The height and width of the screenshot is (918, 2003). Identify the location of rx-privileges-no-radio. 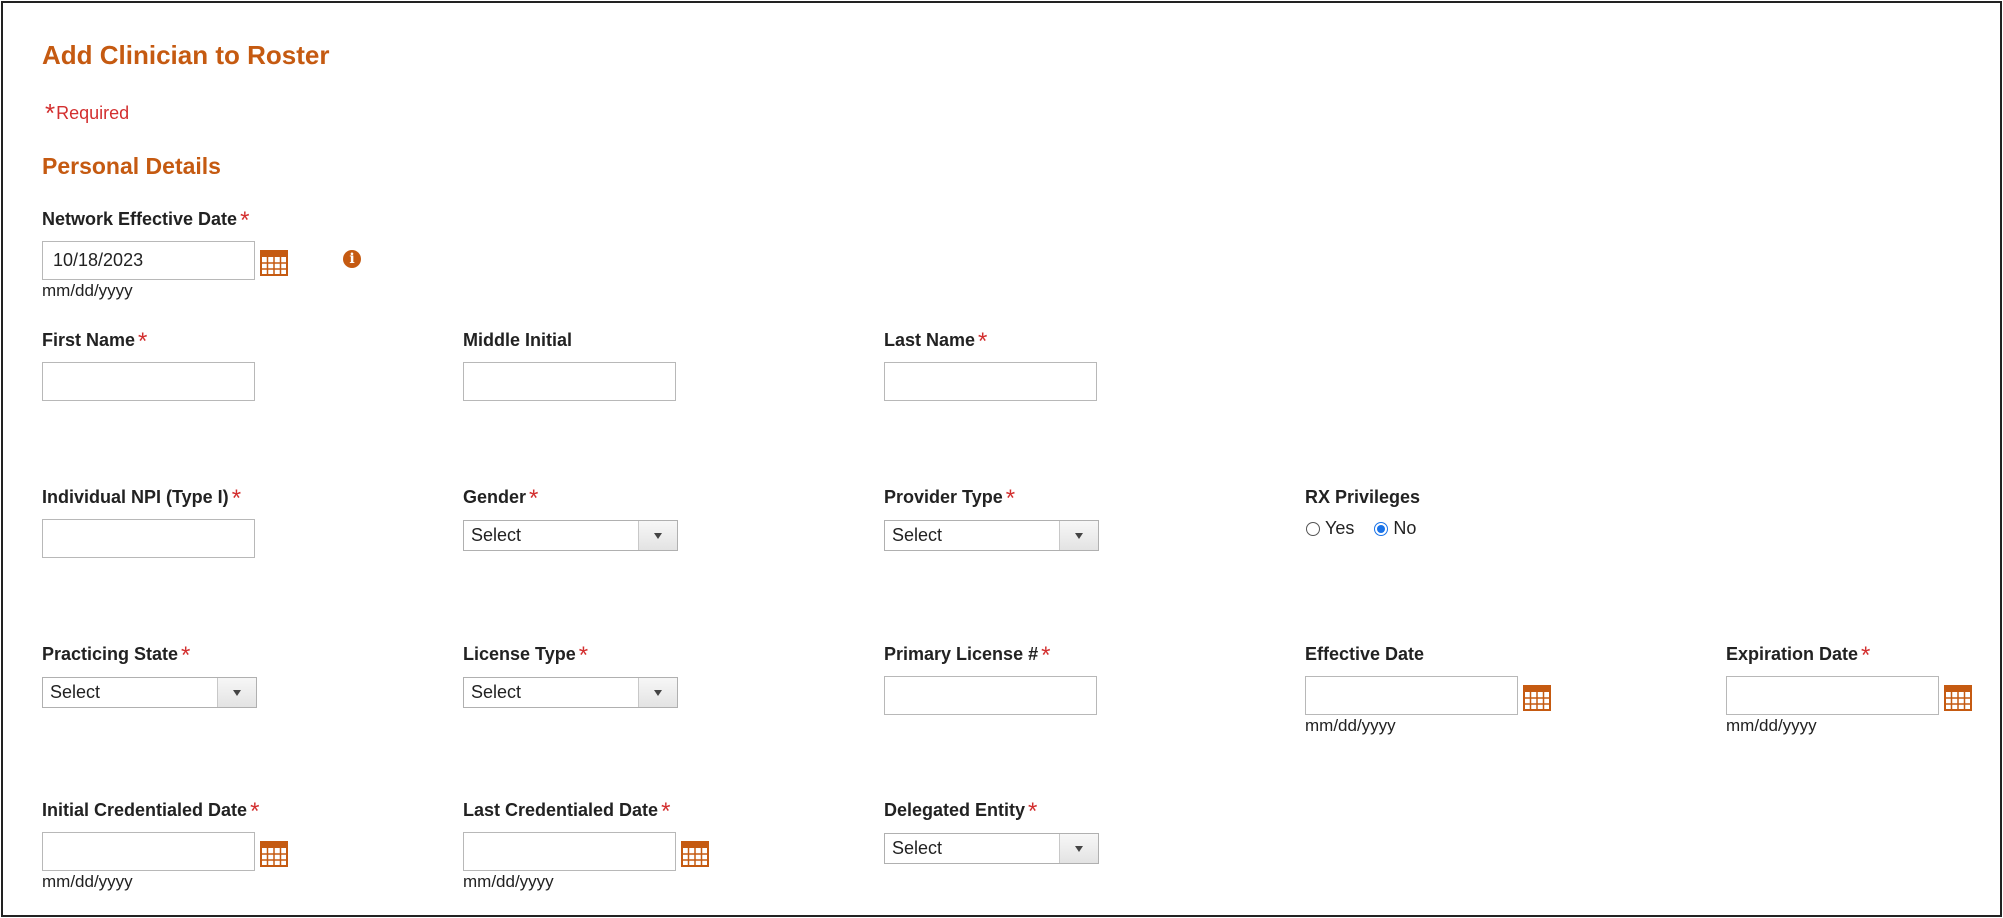
(1381, 528).